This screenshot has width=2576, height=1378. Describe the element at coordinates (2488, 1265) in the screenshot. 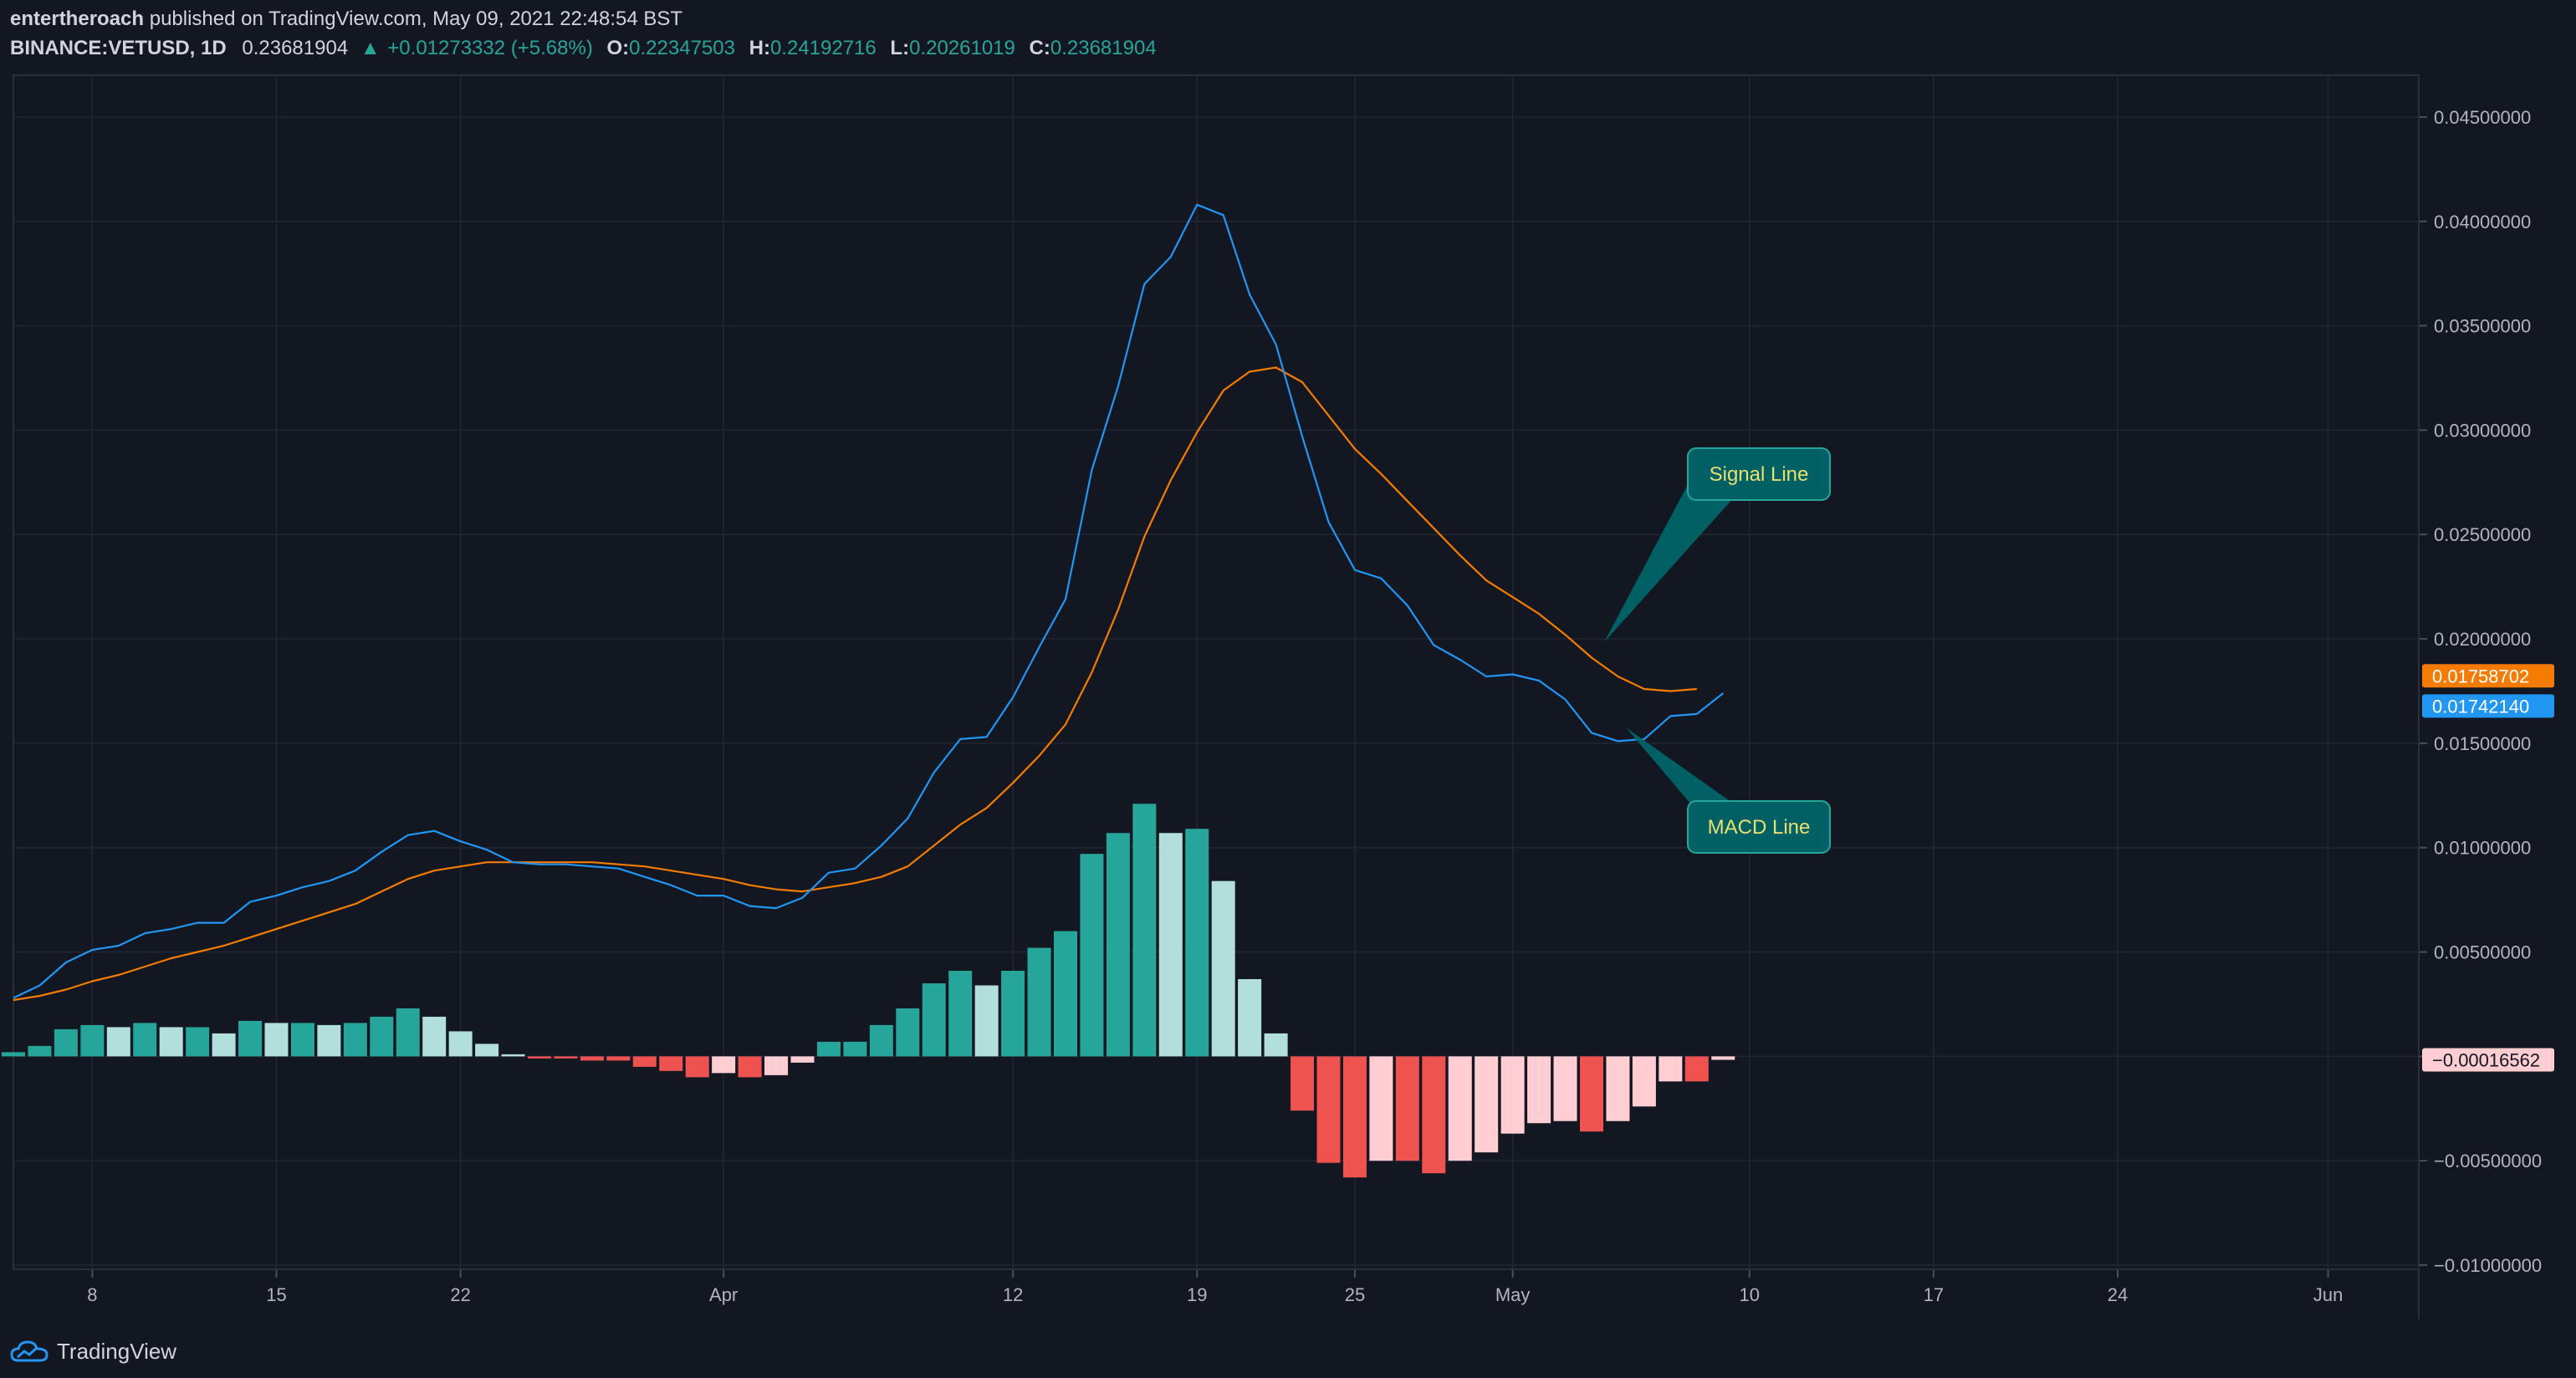

I see `y-tick-label: −0.01000000` at that location.